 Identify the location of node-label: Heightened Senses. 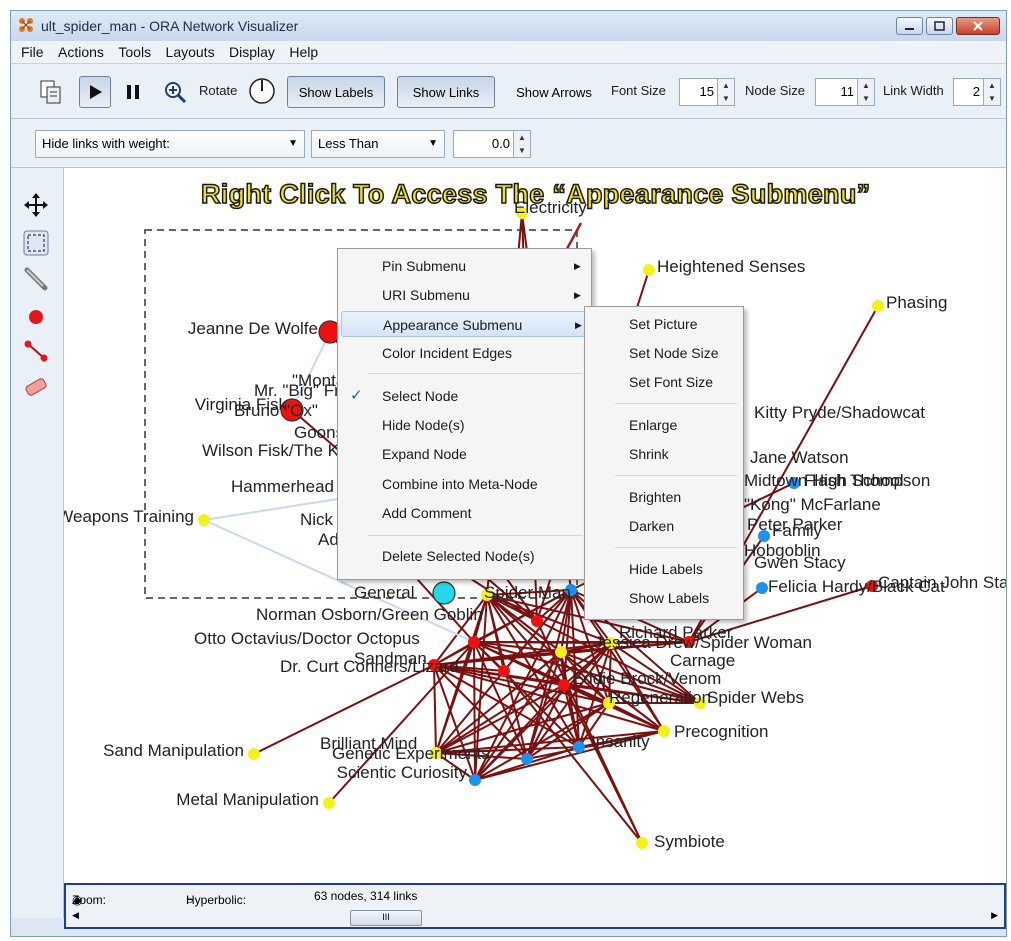
(731, 266).